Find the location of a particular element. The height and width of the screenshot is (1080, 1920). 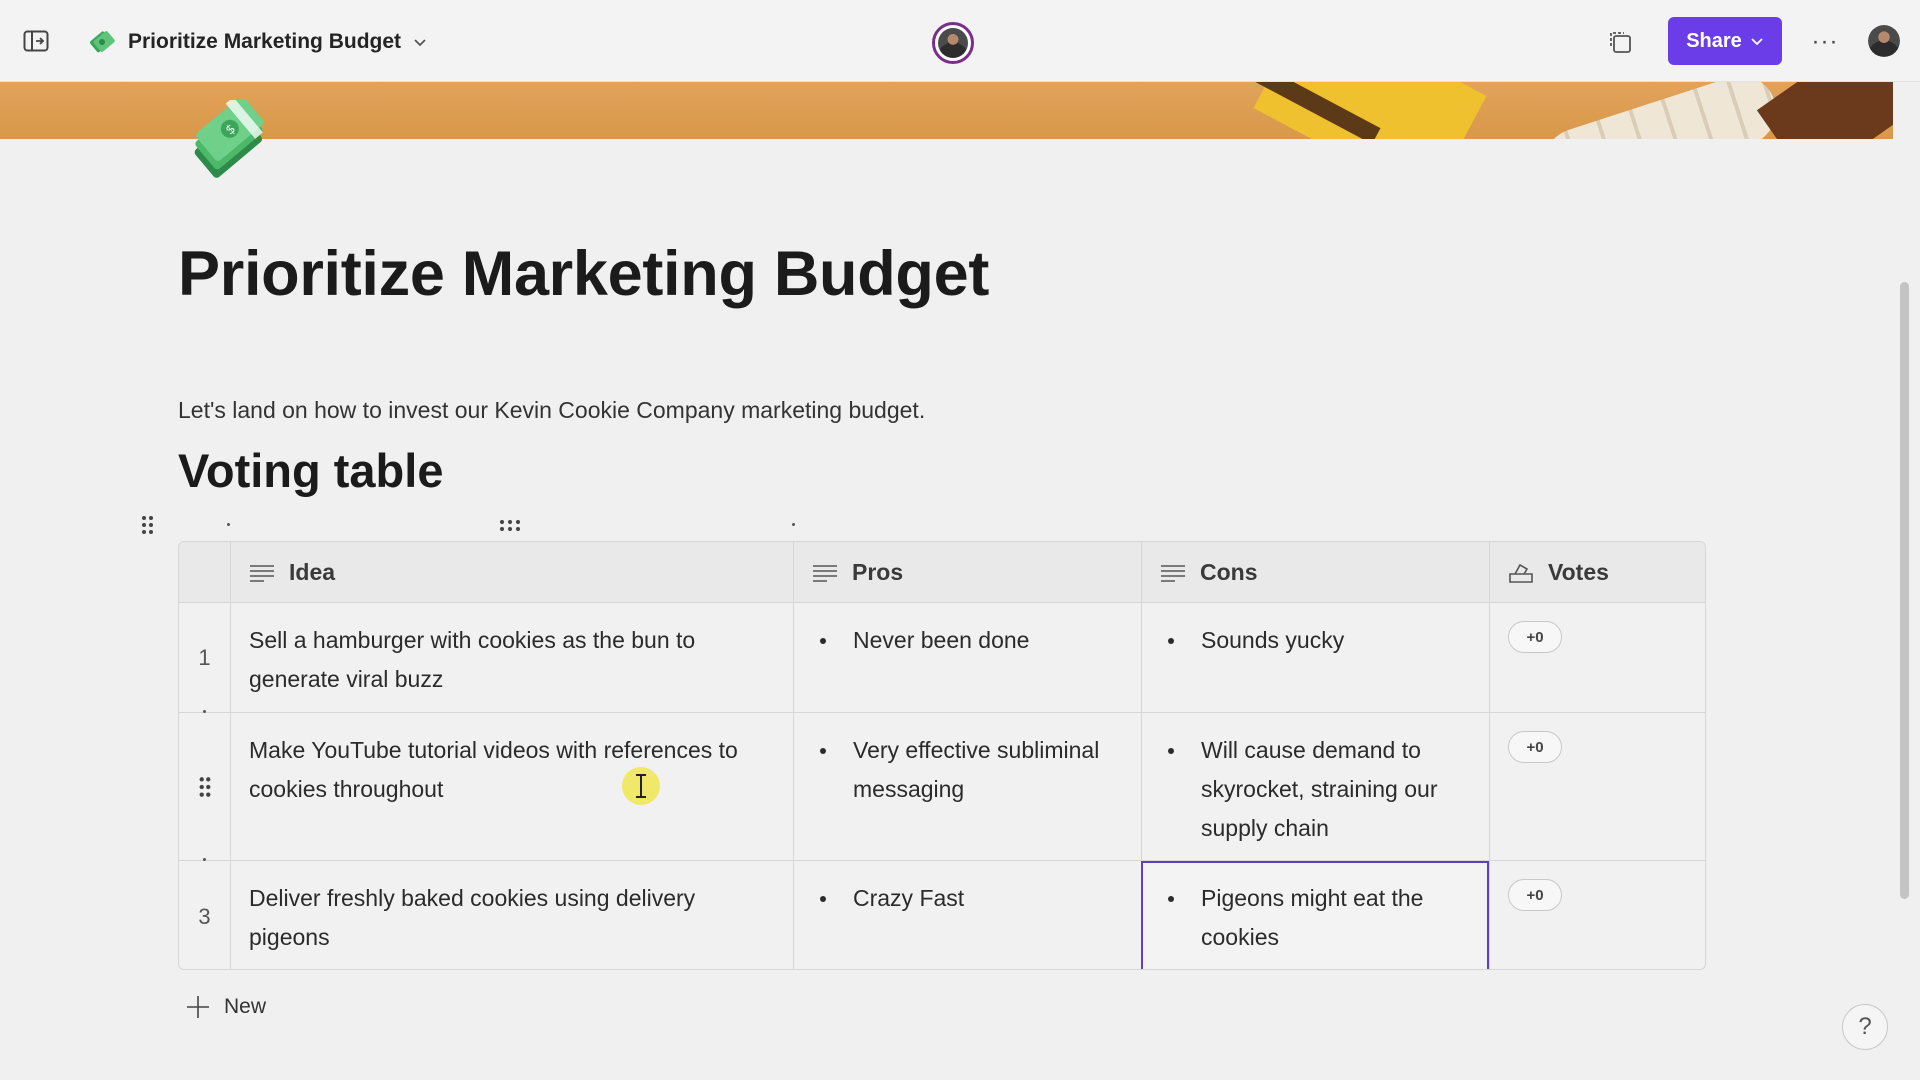

more-options-icon: ··· is located at coordinates (1825, 41).